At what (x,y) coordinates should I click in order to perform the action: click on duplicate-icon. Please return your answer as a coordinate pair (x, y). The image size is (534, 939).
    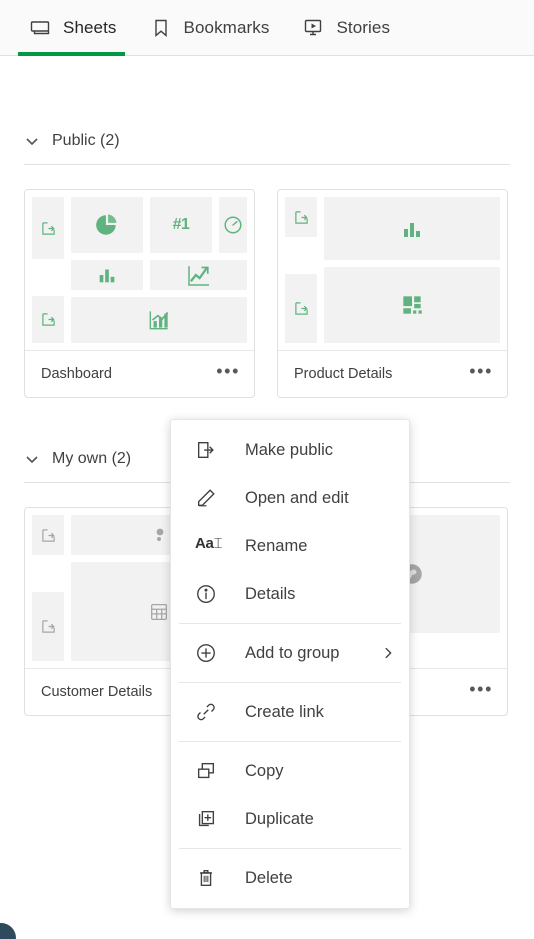
    Looking at the image, I should click on (206, 819).